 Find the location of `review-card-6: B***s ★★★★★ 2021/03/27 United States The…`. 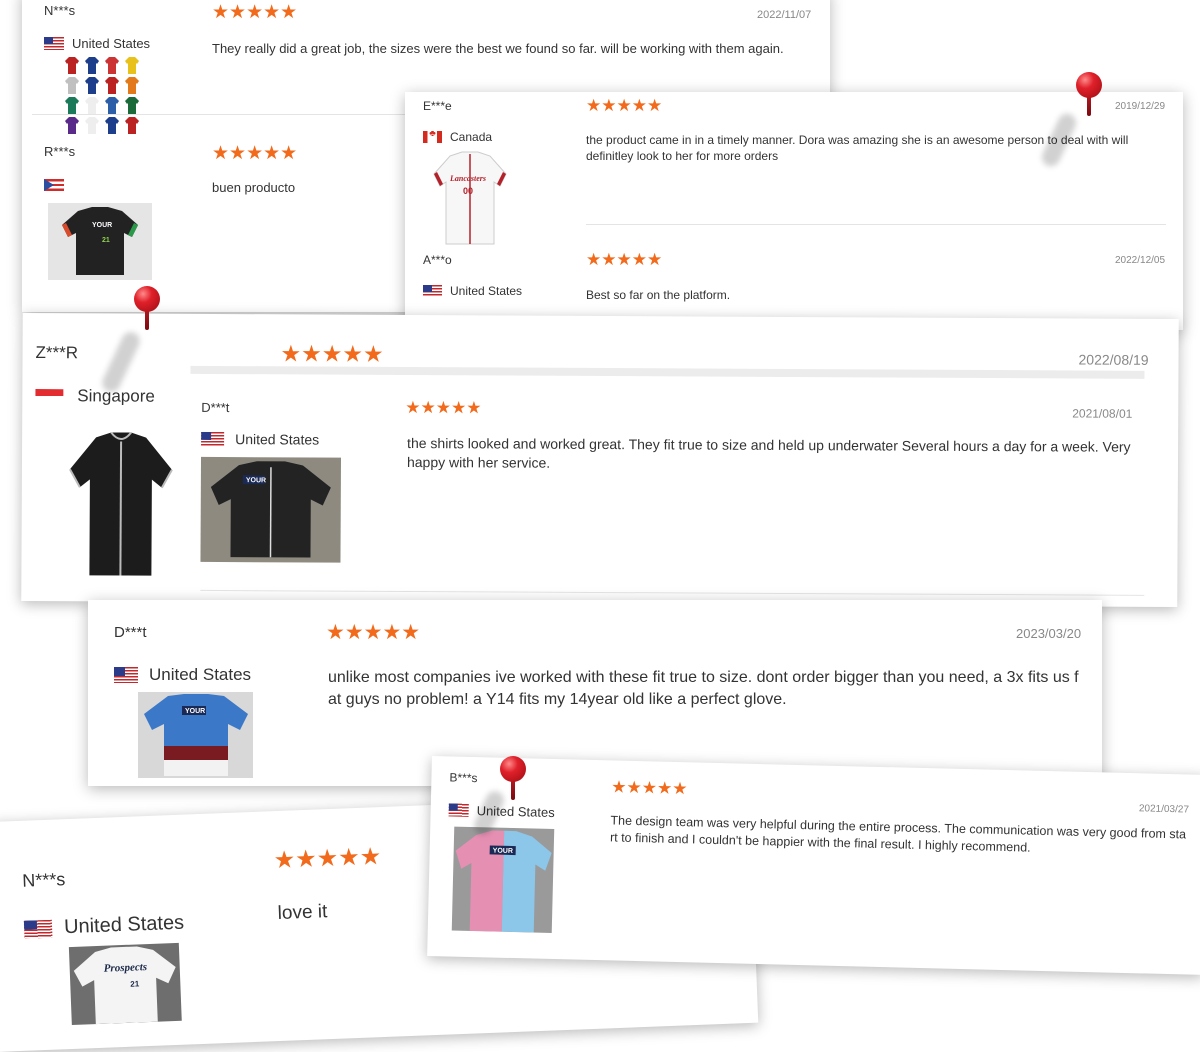

review-card-6: B***s ★★★★★ 2021/03/27 United States The… is located at coordinates (813, 865).